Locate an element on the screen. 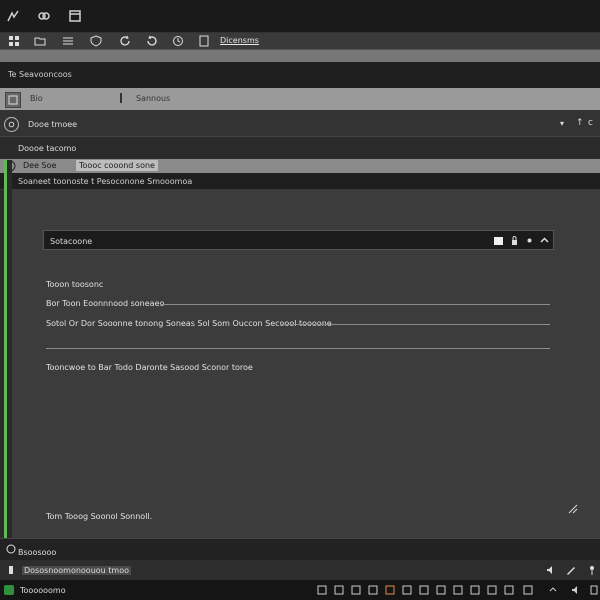  tab-strip: Dee Soe Toooc cooond sone is located at coordinates (300, 166).